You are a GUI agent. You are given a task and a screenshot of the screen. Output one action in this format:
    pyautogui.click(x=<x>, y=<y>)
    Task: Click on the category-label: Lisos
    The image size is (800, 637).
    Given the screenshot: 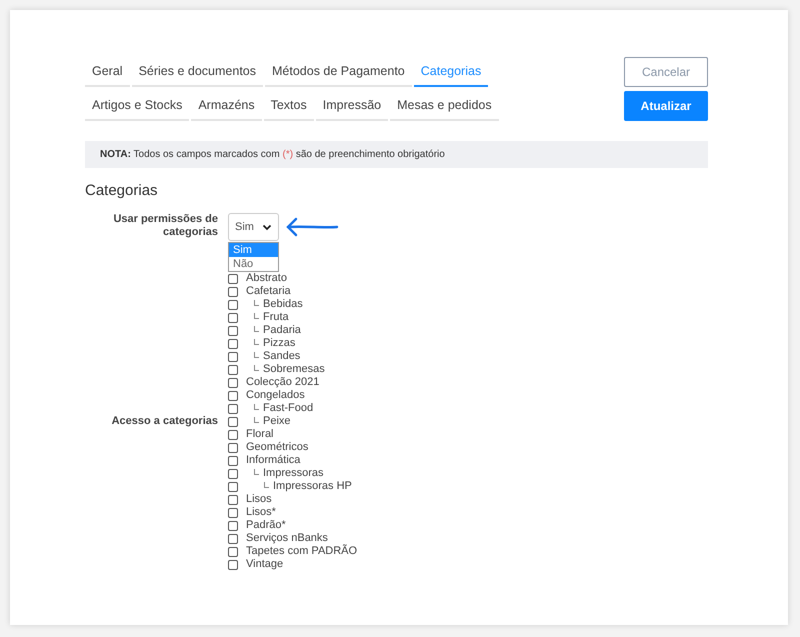 What is the action you would take?
    pyautogui.click(x=259, y=499)
    